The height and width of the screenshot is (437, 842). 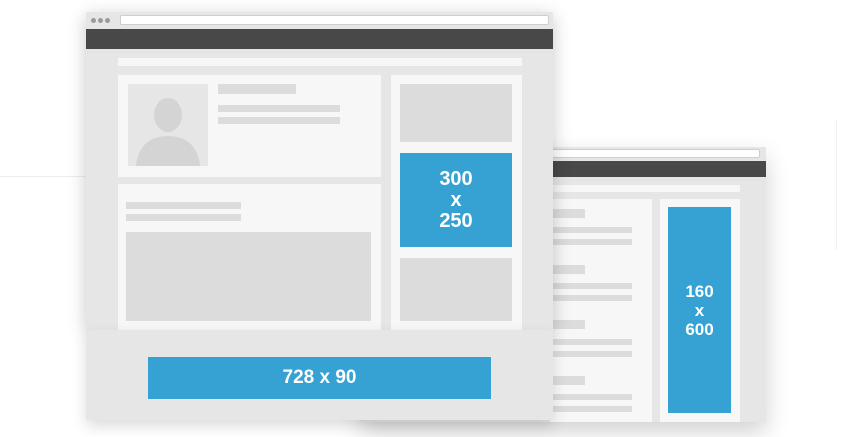 I want to click on divider-line-right, so click(x=836, y=185).